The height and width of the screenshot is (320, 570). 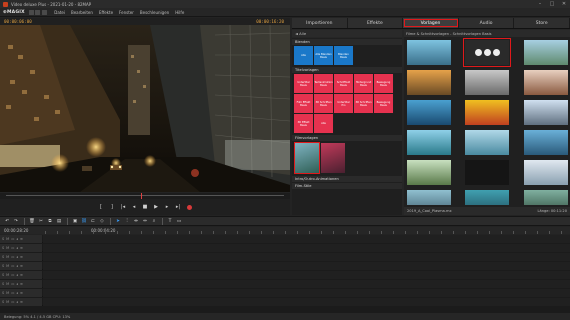 What do you see at coordinates (170, 221) in the screenshot?
I see `text-icon: T` at bounding box center [170, 221].